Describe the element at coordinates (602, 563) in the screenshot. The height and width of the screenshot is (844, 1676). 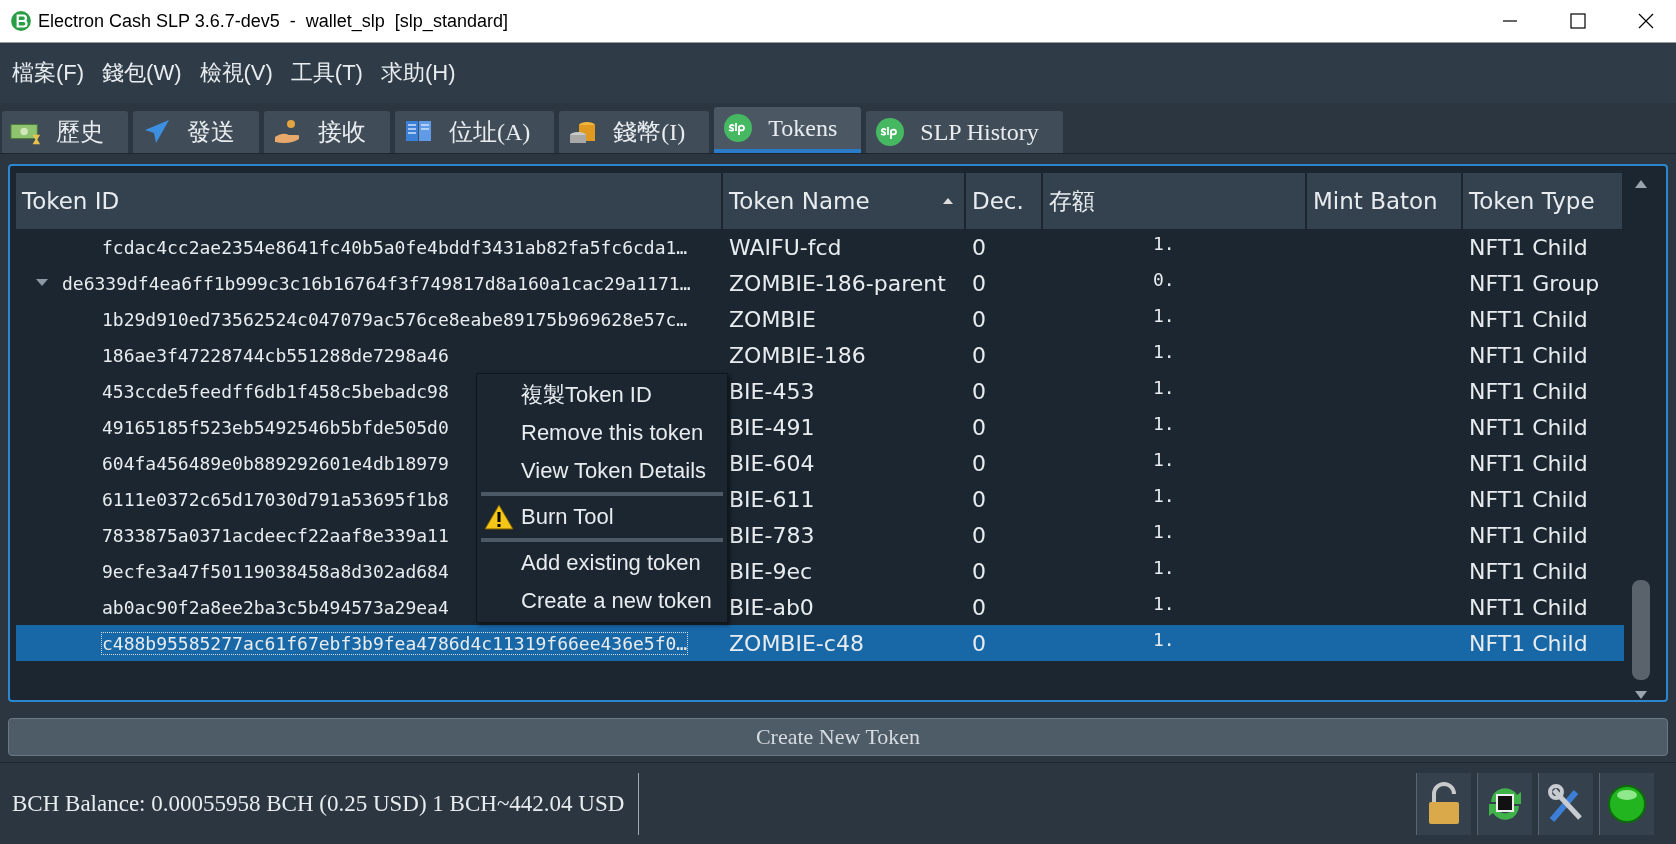
I see `context-menu-item: Add existing token` at that location.